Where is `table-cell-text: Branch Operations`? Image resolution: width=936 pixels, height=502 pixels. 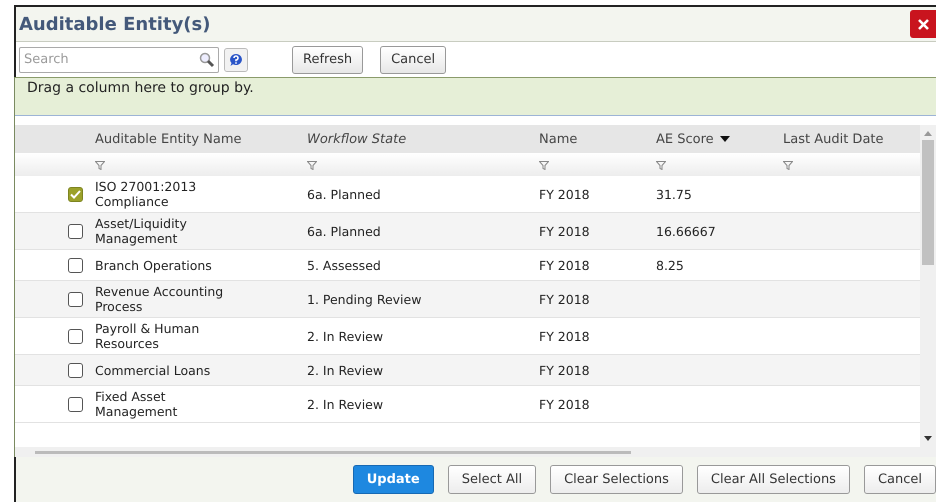 table-cell-text: Branch Operations is located at coordinates (154, 265).